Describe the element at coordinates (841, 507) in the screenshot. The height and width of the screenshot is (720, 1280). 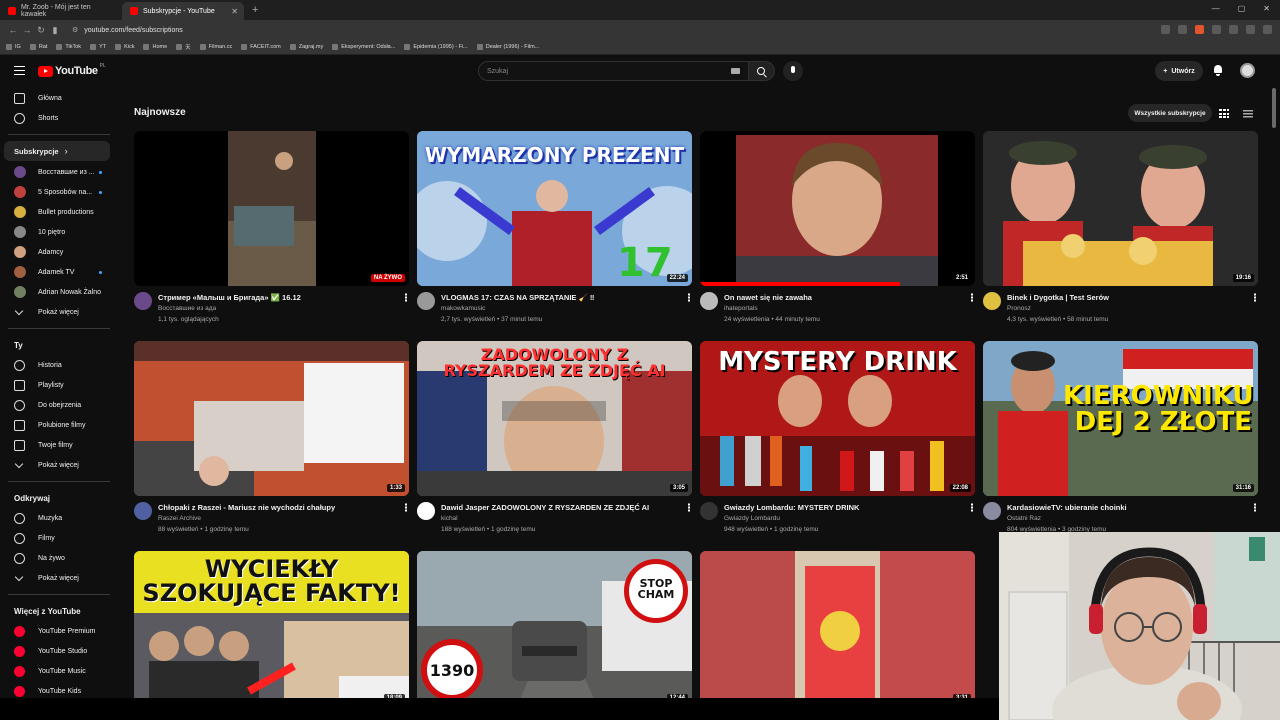
I see `video-title: Gwiazdy Lombardu: MYSTERY DRINK` at that location.